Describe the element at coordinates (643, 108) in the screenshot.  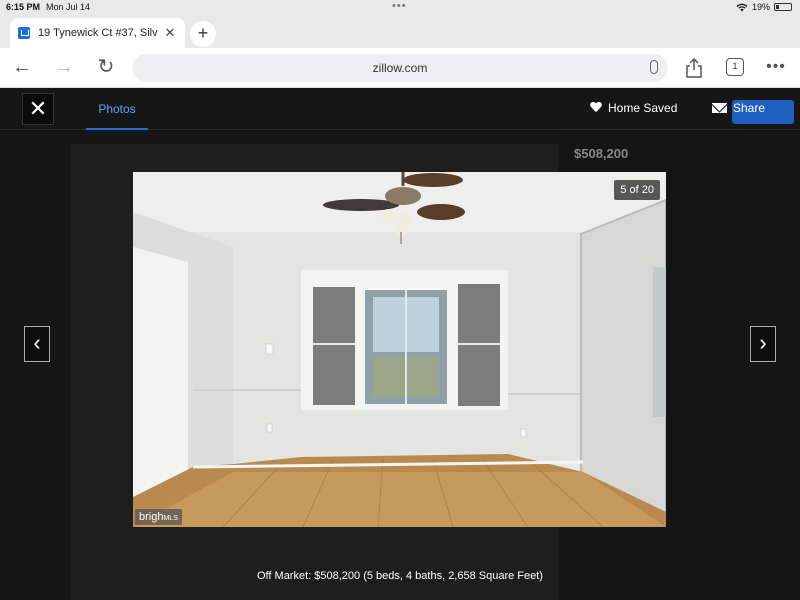
I see `home-saved-label: Home Saved` at that location.